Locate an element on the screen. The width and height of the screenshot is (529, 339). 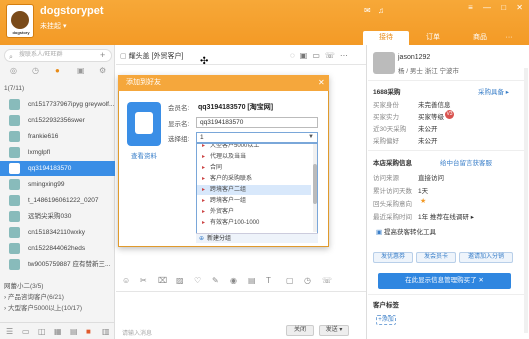
add-tag-button: +添加 is located at coordinates (386, 320).